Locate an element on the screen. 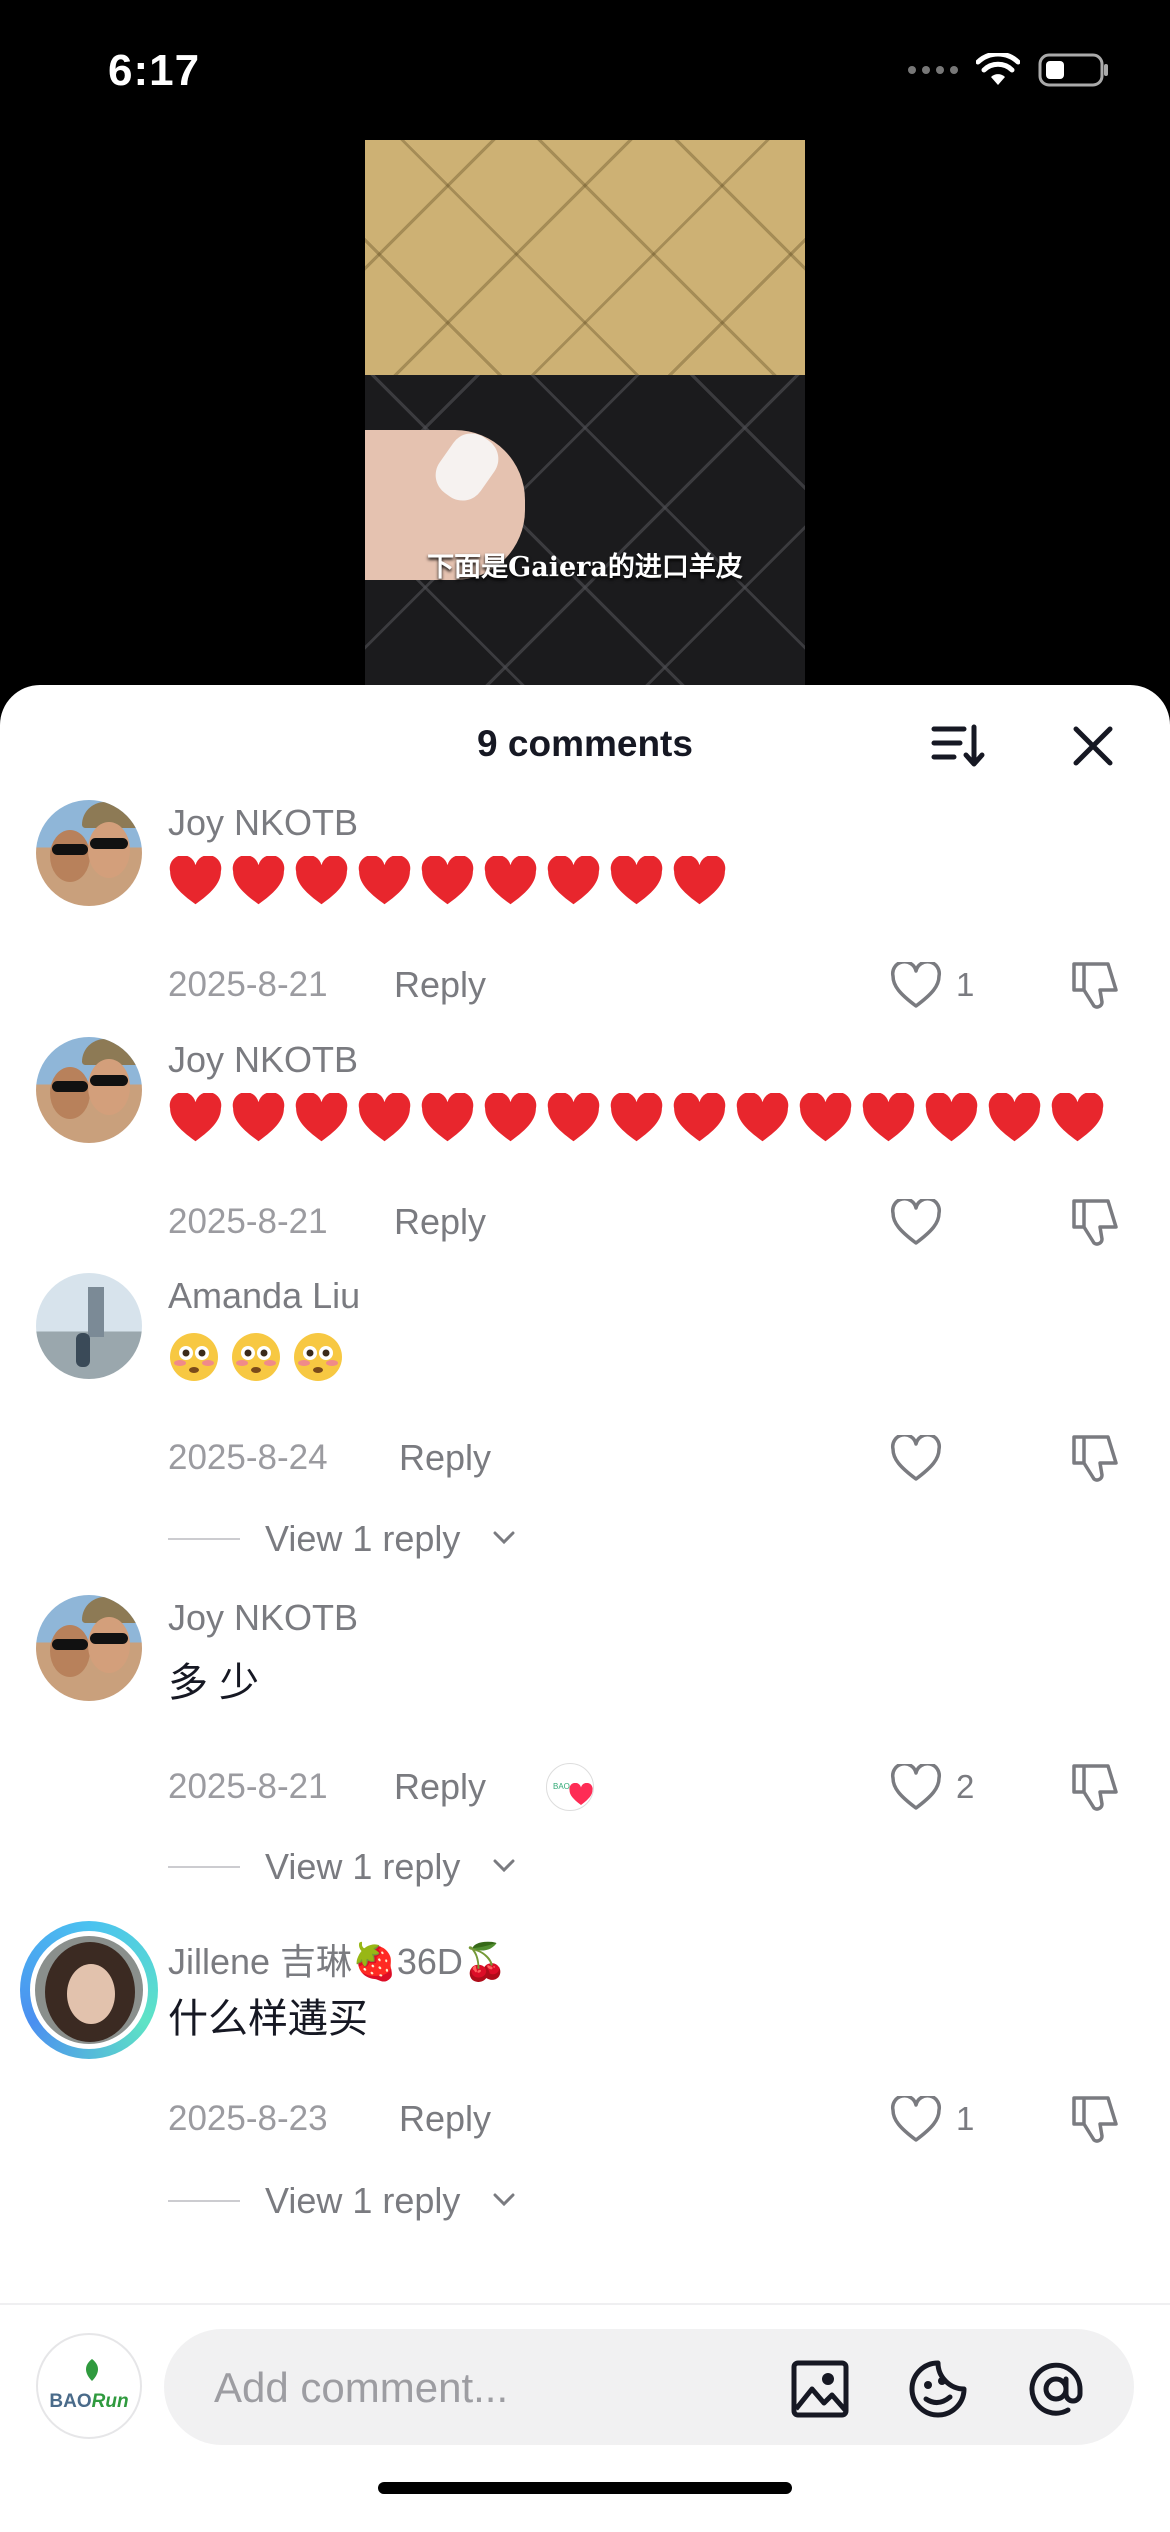 This screenshot has height=2532, width=1170. status-time: 6:17 is located at coordinates (154, 70).